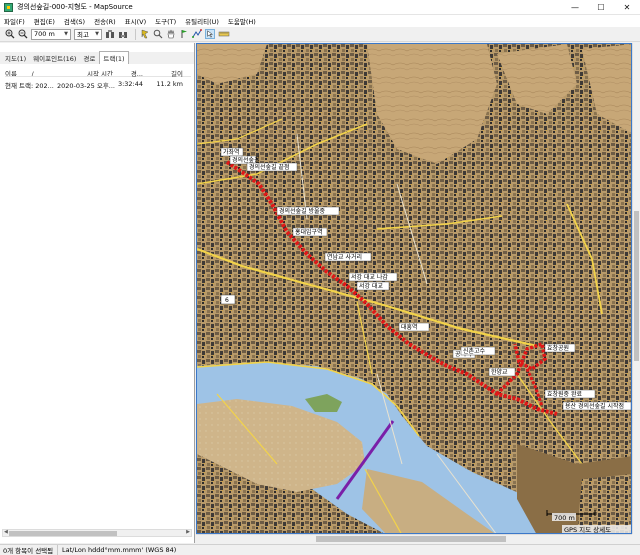 The width and height of the screenshot is (640, 555). I want to click on waypoint-label: 한양교, so click(502, 372).